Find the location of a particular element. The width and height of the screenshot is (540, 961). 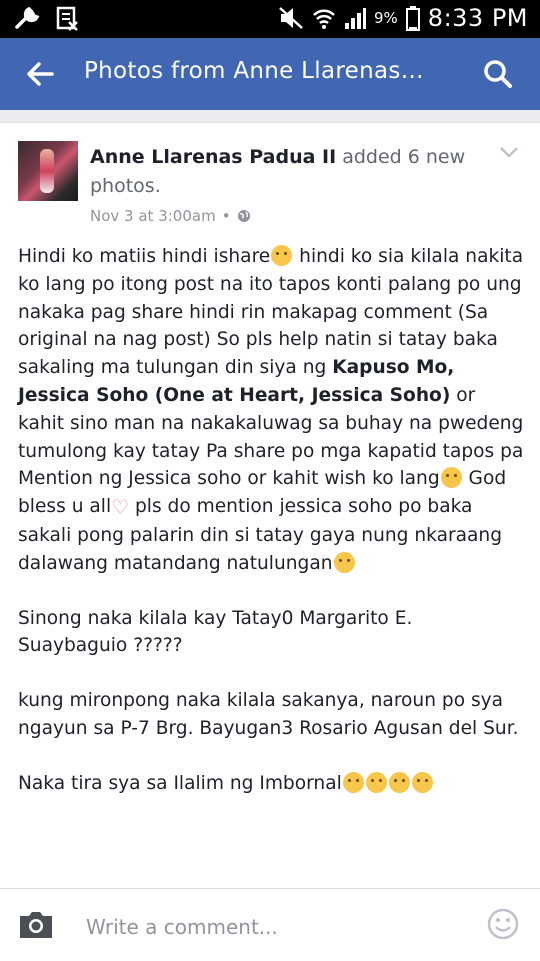

comment-input is located at coordinates (276, 927).